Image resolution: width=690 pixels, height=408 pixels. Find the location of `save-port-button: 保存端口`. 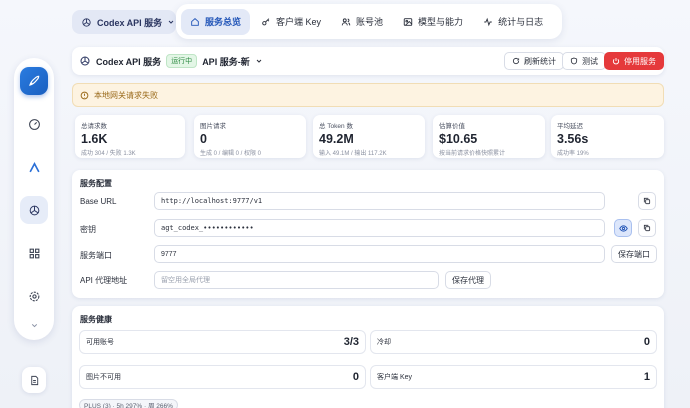

save-port-button: 保存端口 is located at coordinates (634, 254).